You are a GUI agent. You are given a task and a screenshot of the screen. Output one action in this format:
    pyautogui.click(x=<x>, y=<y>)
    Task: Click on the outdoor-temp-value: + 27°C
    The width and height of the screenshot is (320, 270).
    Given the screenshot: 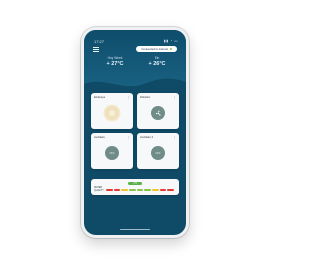 What is the action you would take?
    pyautogui.click(x=115, y=64)
    